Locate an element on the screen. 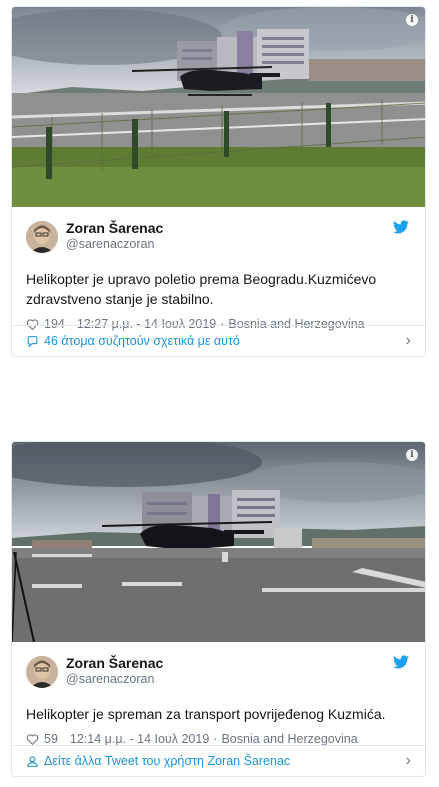 The height and width of the screenshot is (787, 439). comment-bubble-icon is located at coordinates (32, 341).